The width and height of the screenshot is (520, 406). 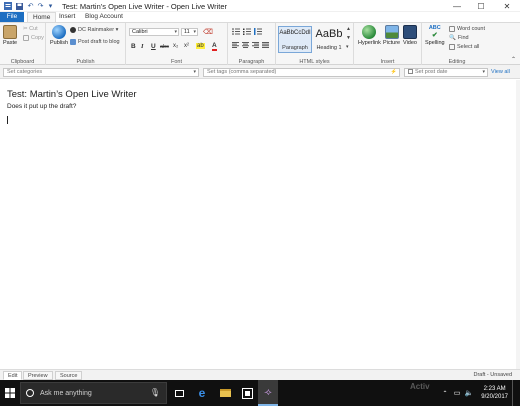 What do you see at coordinates (175, 32) in the screenshot?
I see `chevron-down-icon: ▾` at bounding box center [175, 32].